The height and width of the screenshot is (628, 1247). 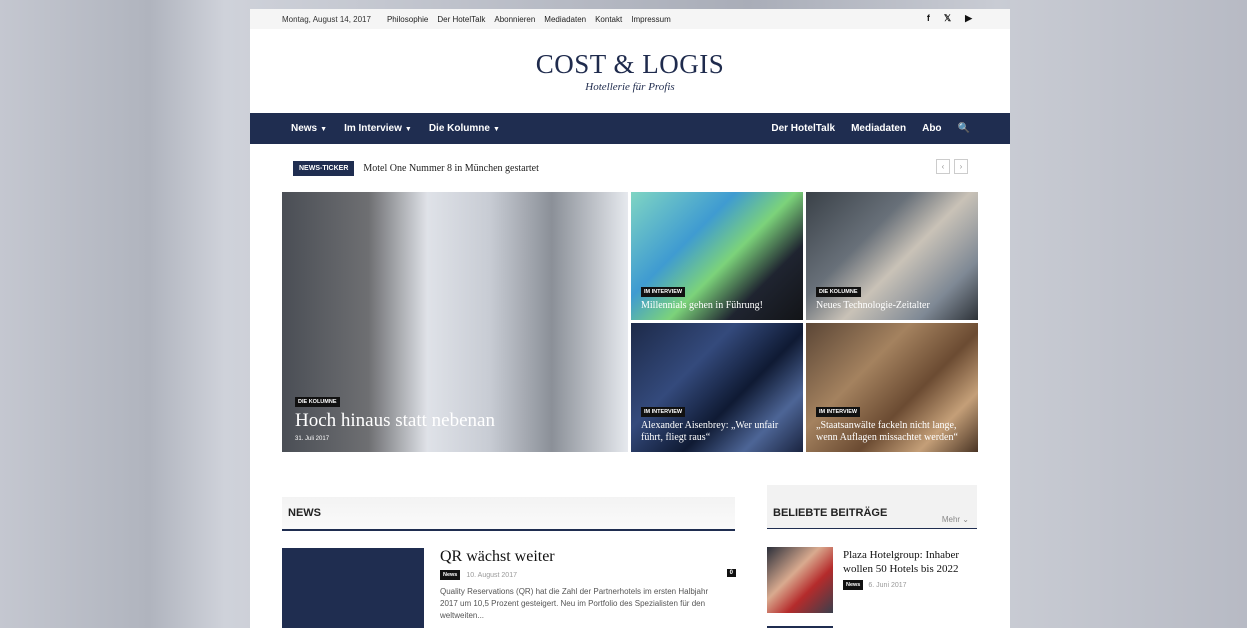 What do you see at coordinates (968, 18) in the screenshot?
I see `youtube-icon: ▶` at bounding box center [968, 18].